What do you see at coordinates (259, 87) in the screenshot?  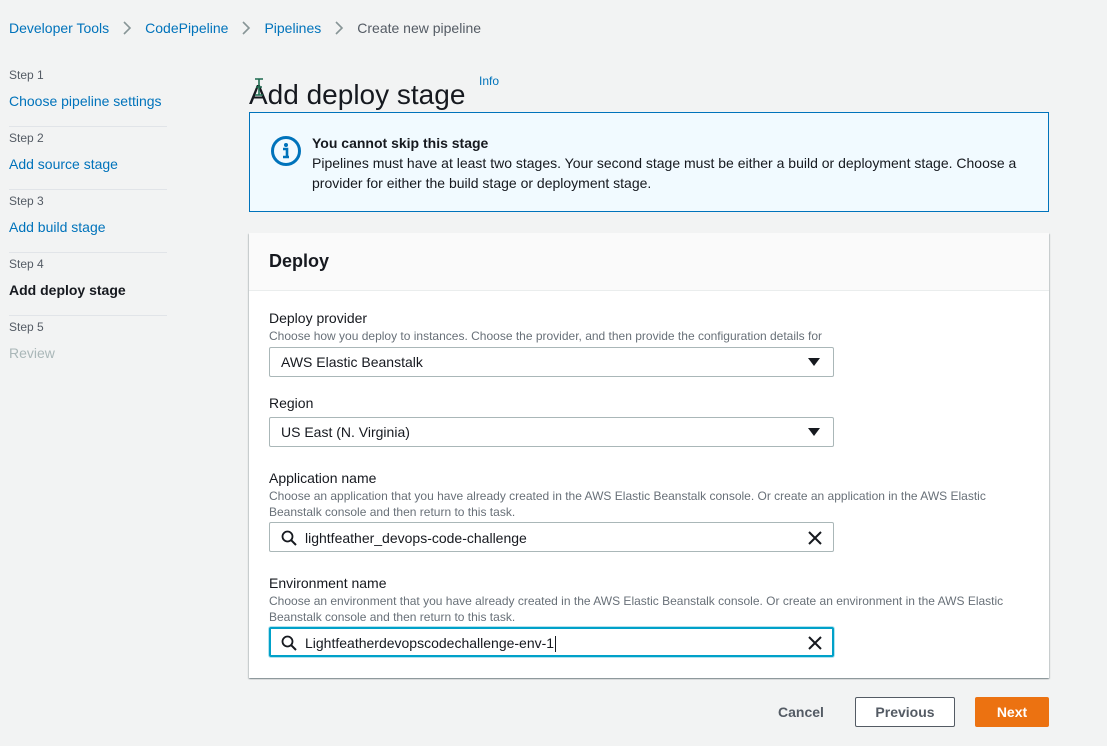 I see `text-cursor-icon` at bounding box center [259, 87].